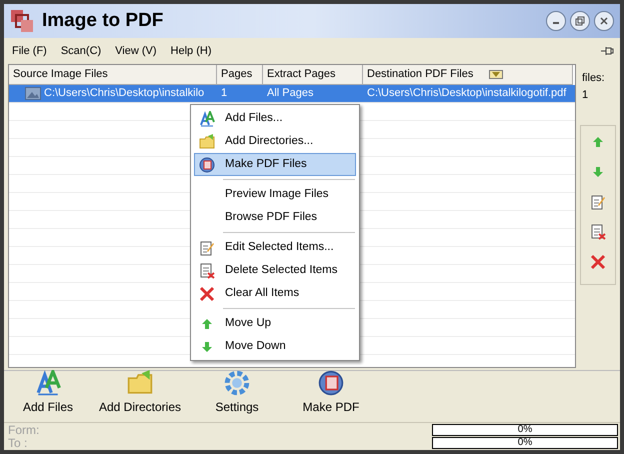 The height and width of the screenshot is (454, 624). I want to click on table-cell-text: C:\Users\Chris\Desktop\instalkilo, so click(124, 93).